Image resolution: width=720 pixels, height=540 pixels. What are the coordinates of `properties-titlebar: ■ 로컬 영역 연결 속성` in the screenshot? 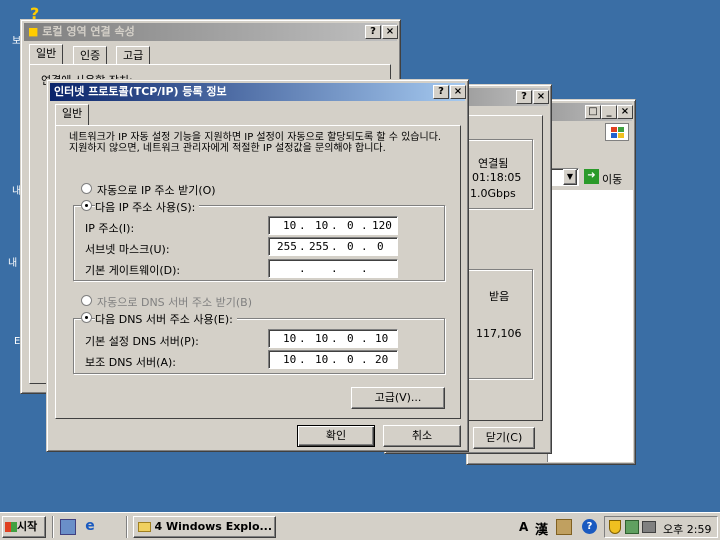 It's located at (210, 32).